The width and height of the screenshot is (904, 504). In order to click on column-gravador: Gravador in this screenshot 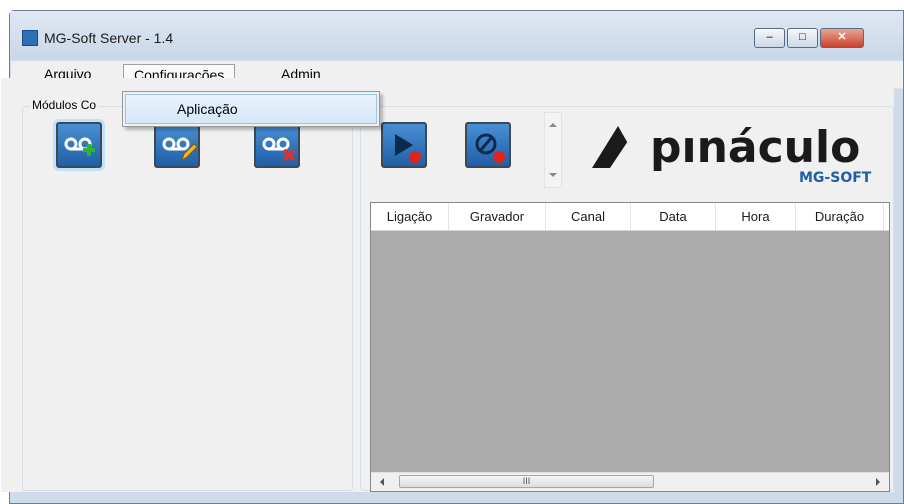, I will do `click(497, 216)`.